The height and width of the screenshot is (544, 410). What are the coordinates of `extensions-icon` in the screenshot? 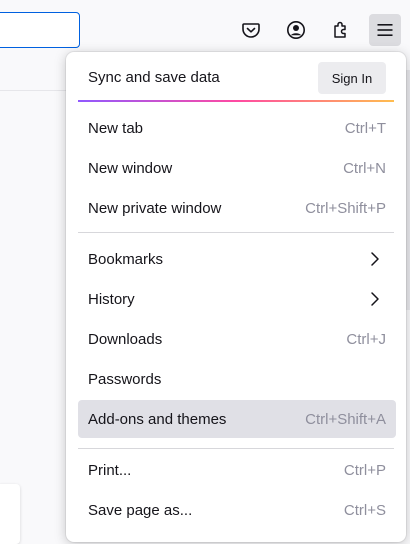 It's located at (340, 29).